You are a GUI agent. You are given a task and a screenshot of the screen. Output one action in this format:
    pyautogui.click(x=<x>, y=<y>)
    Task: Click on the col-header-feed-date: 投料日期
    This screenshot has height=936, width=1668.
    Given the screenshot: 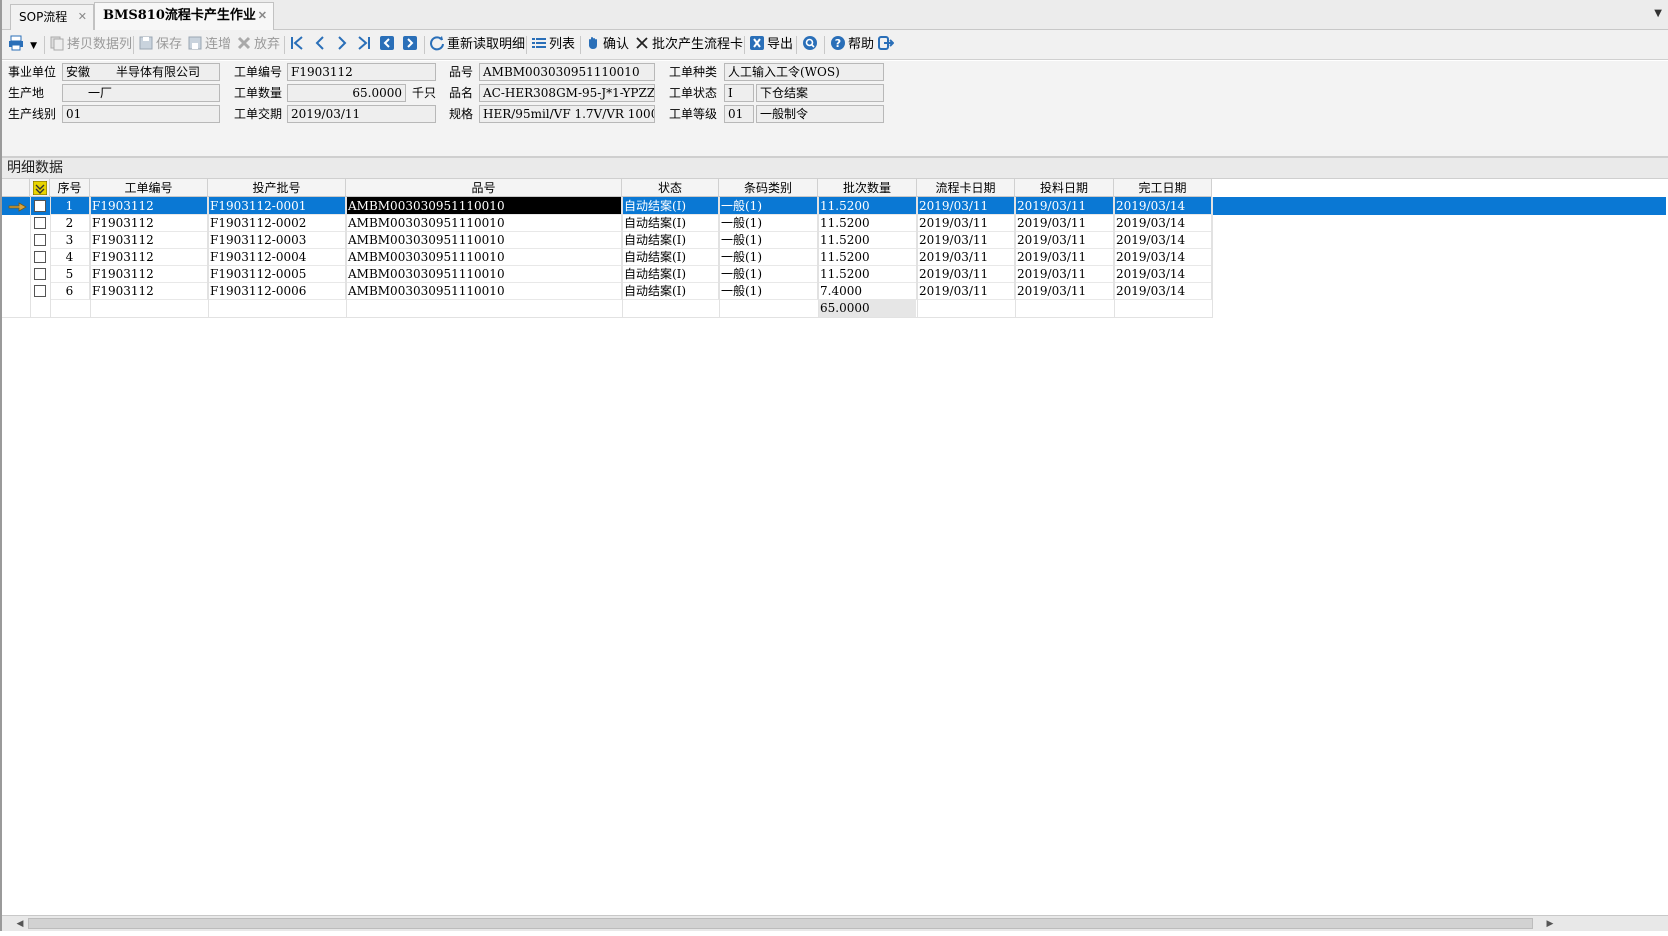 What is the action you would take?
    pyautogui.click(x=1064, y=188)
    